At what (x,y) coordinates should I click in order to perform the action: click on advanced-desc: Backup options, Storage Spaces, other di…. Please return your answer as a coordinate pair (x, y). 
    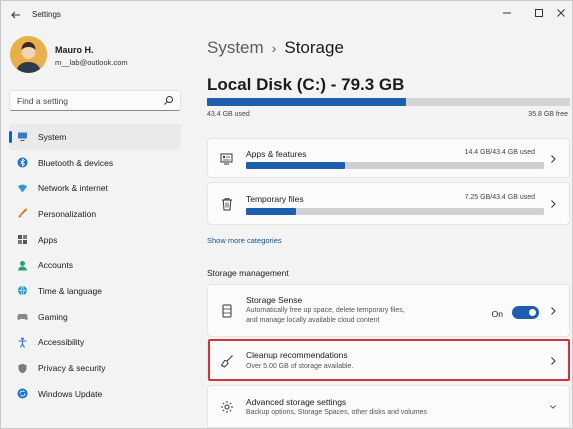
    Looking at the image, I should click on (336, 412).